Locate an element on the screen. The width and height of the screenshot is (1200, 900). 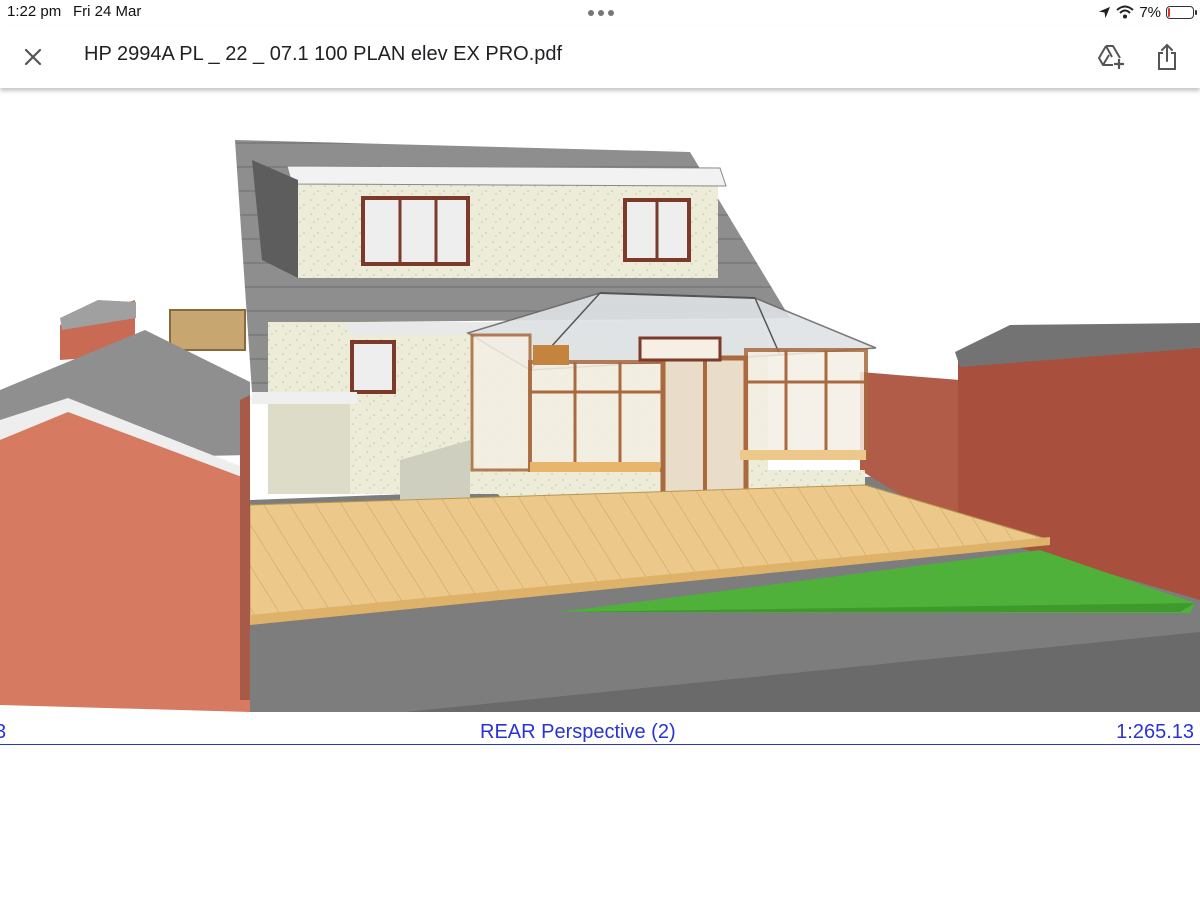
conservatory-front-left is located at coordinates (597, 416).